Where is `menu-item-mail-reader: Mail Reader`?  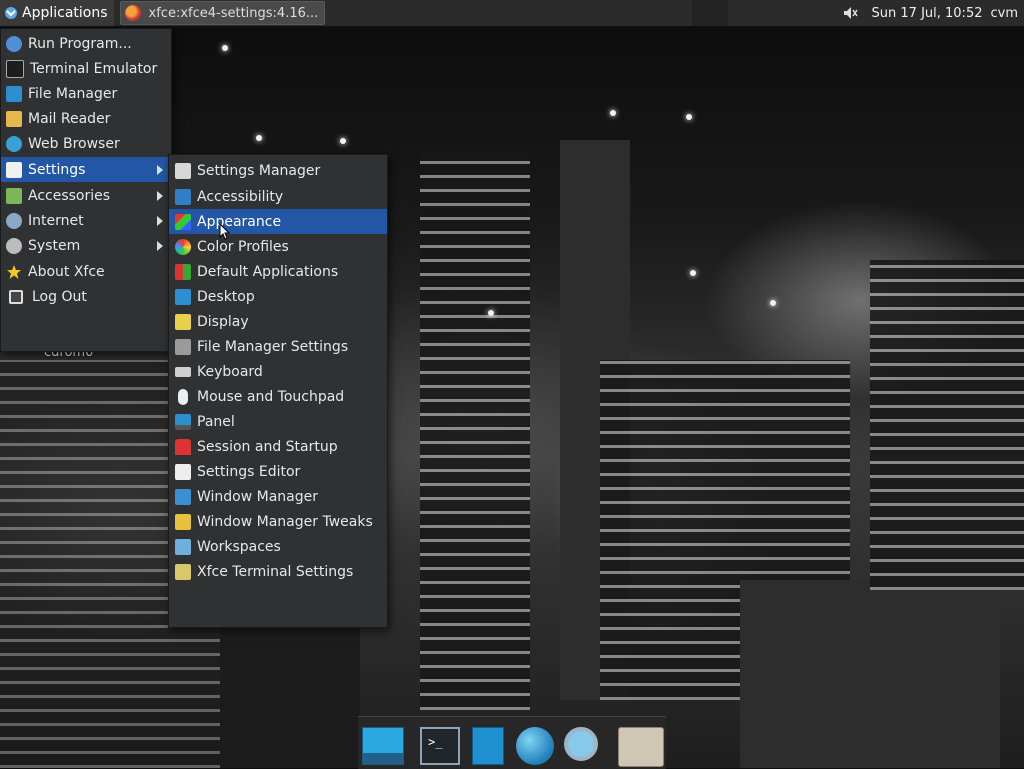
menu-item-mail-reader: Mail Reader is located at coordinates (86, 118).